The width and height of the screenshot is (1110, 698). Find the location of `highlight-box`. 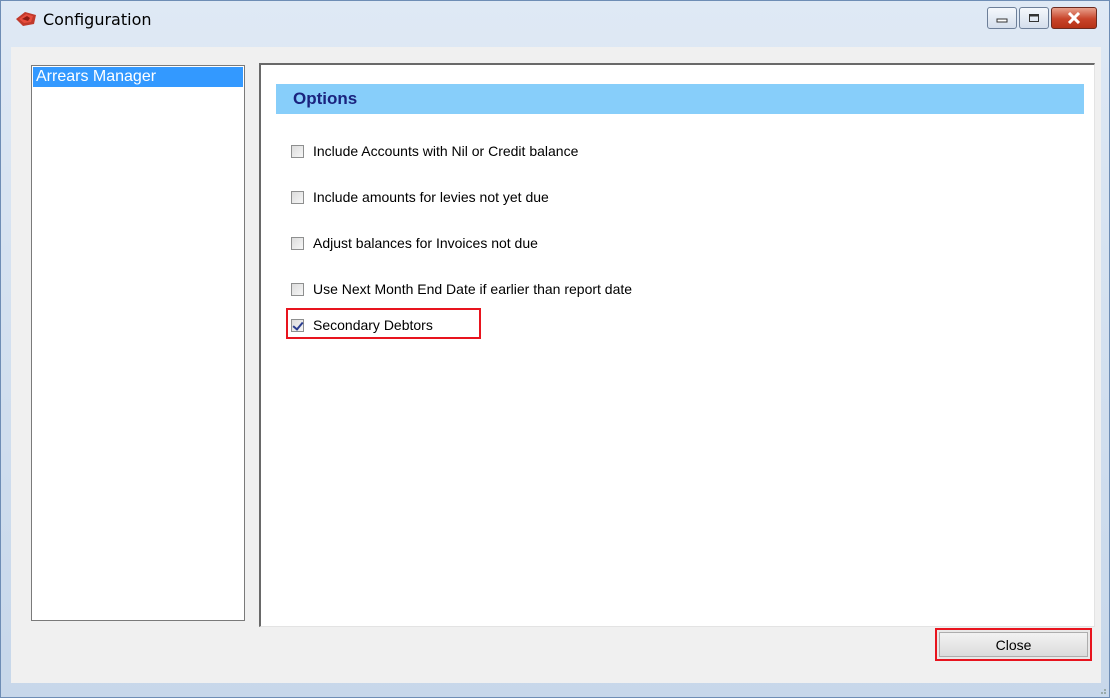

highlight-box is located at coordinates (383, 323).